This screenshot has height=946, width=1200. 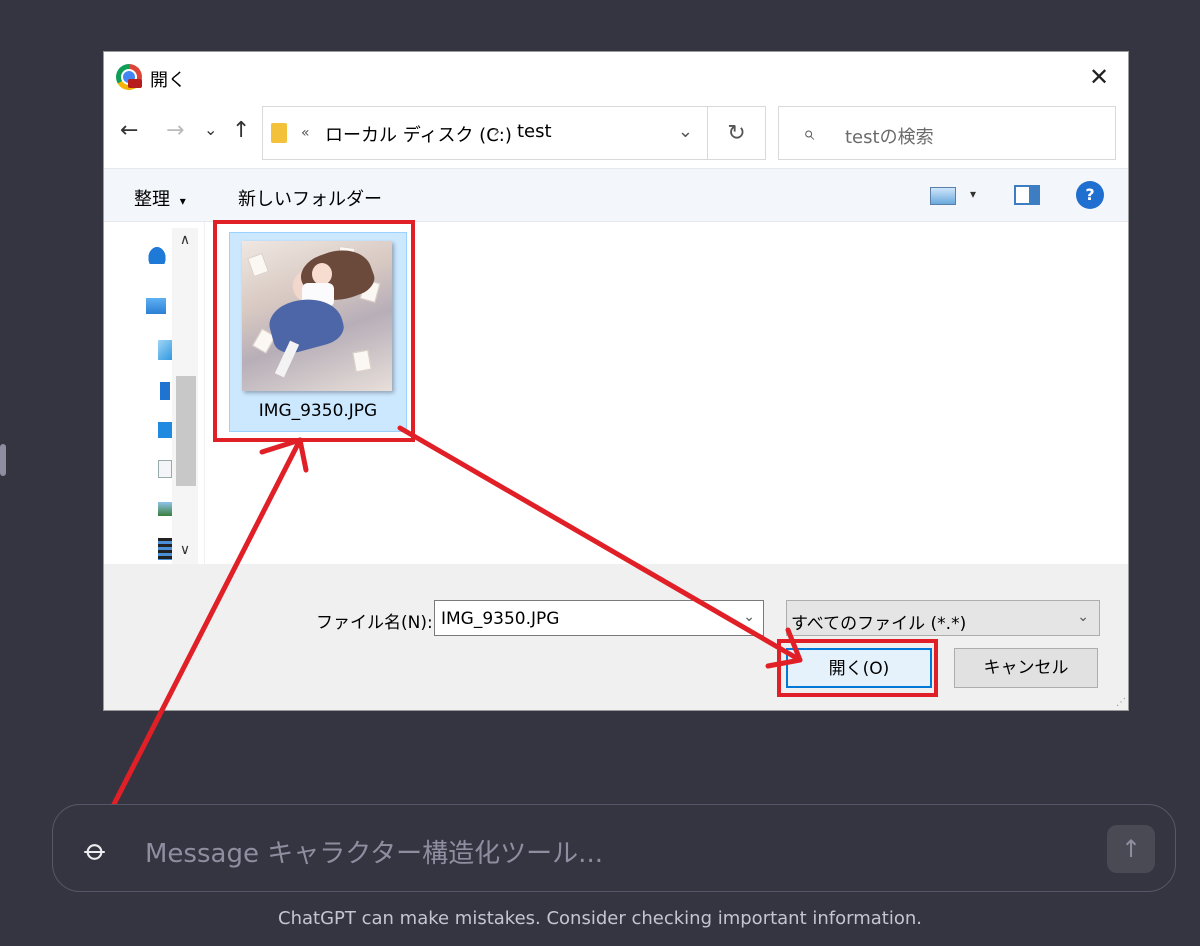 What do you see at coordinates (685, 131) in the screenshot?
I see `address-dropdown-chevron-icon: ⌄` at bounding box center [685, 131].